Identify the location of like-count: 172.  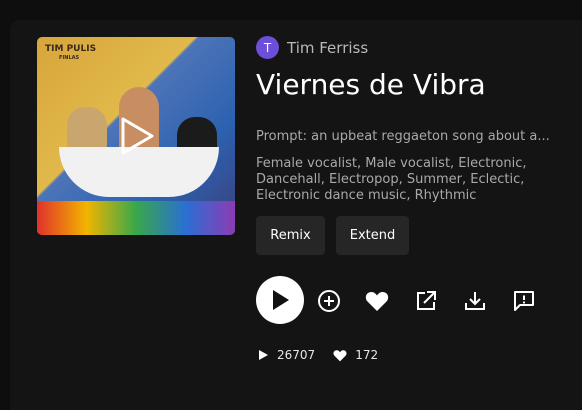
(355, 355).